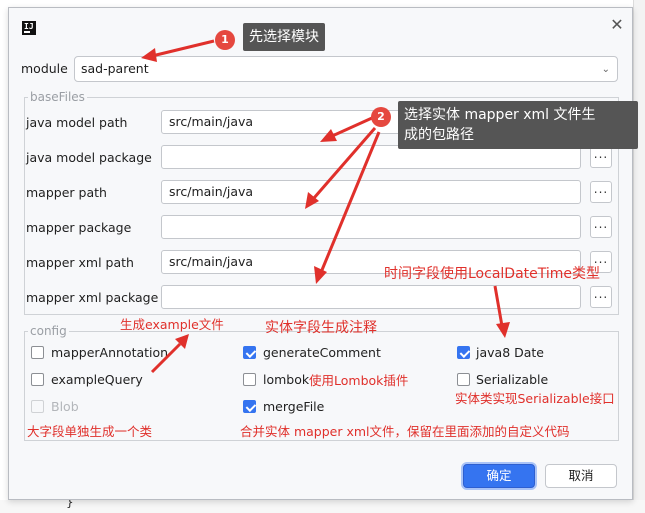  I want to click on blob-checkbox, so click(37, 406).